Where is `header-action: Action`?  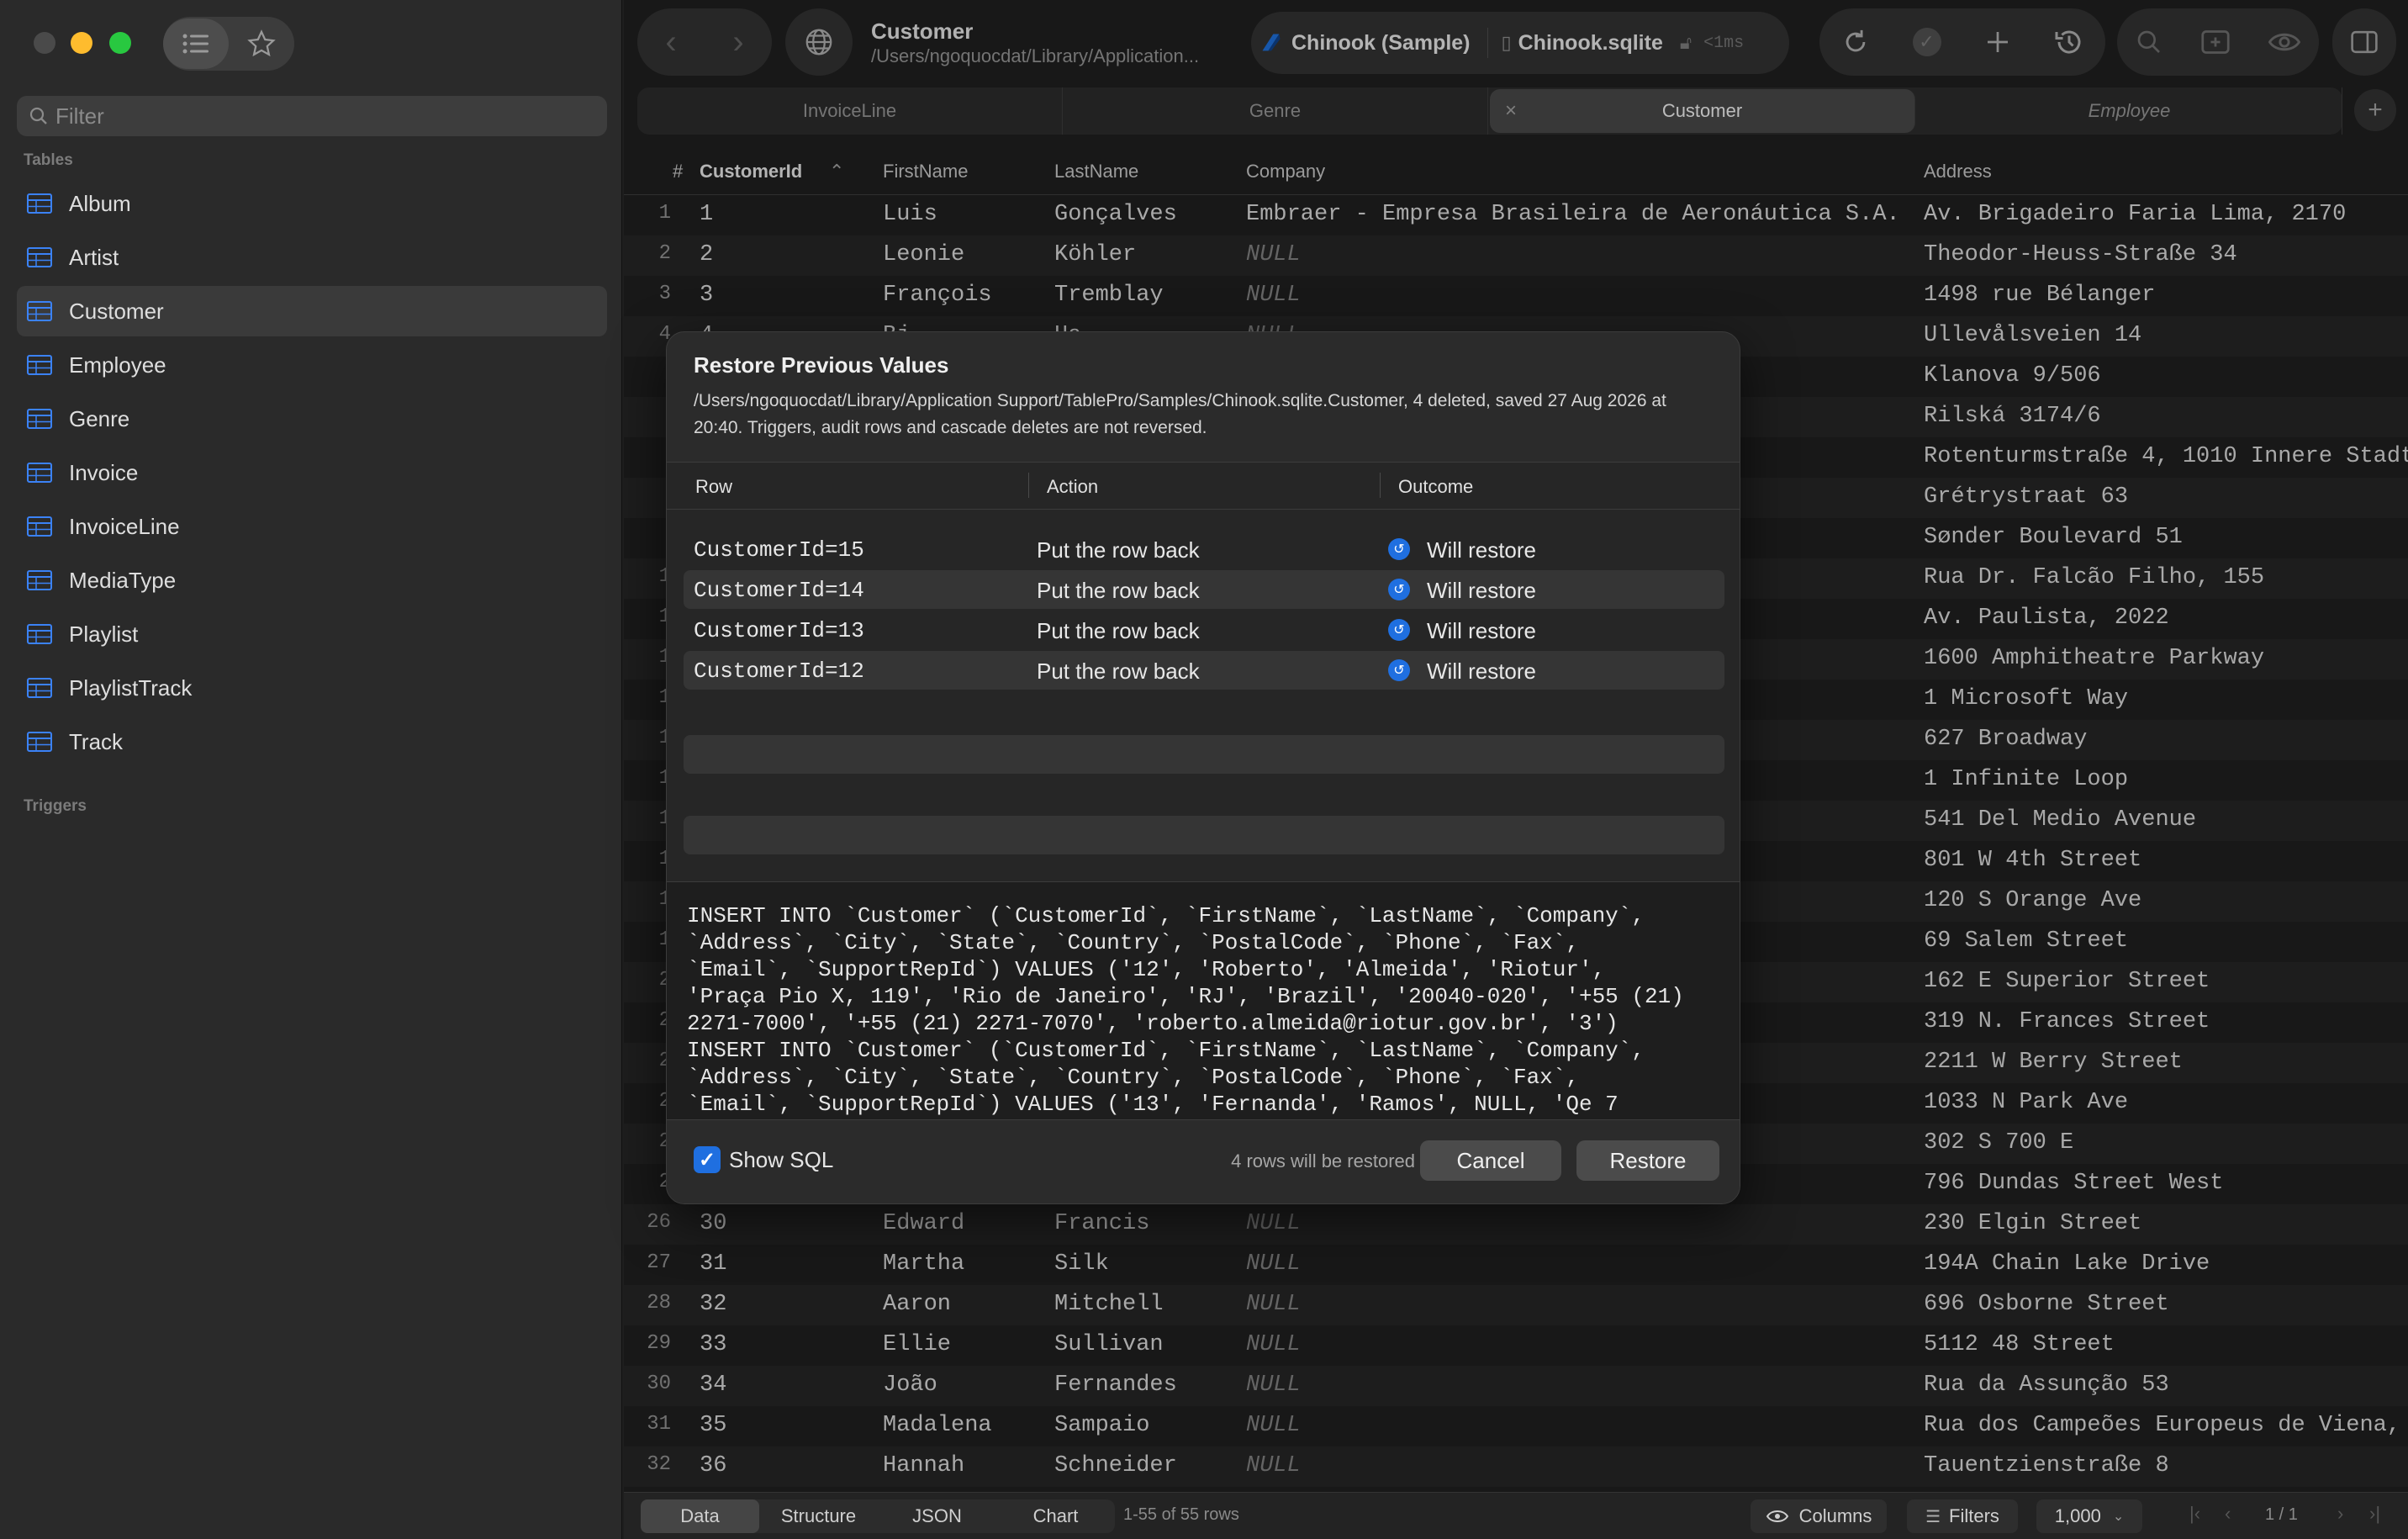
header-action: Action is located at coordinates (1073, 486).